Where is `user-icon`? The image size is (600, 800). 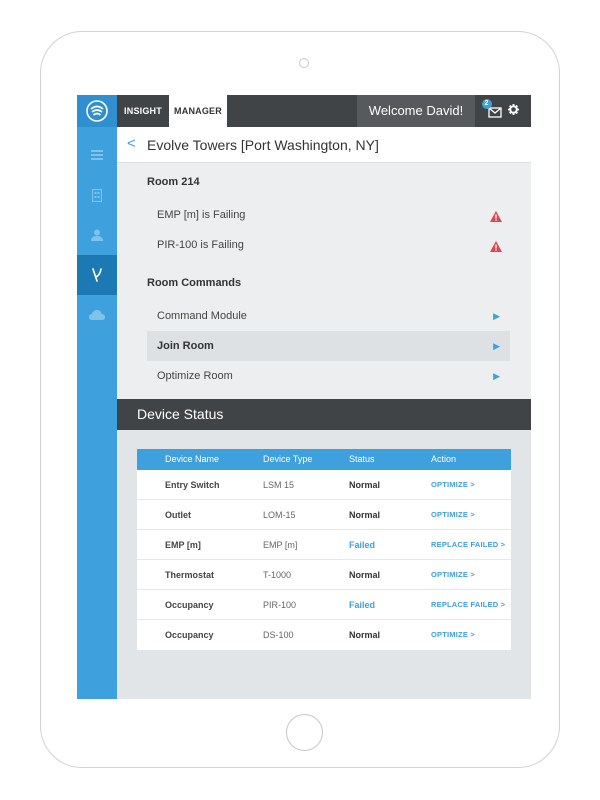 user-icon is located at coordinates (97, 235).